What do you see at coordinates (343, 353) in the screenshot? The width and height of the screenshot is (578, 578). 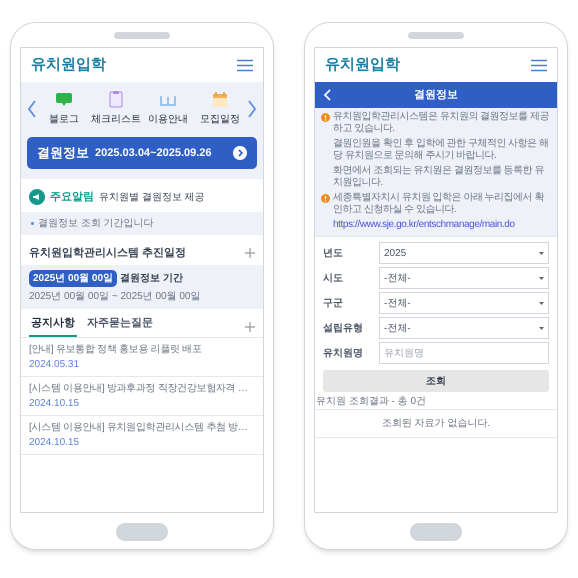 I see `field-label: 유치원명` at bounding box center [343, 353].